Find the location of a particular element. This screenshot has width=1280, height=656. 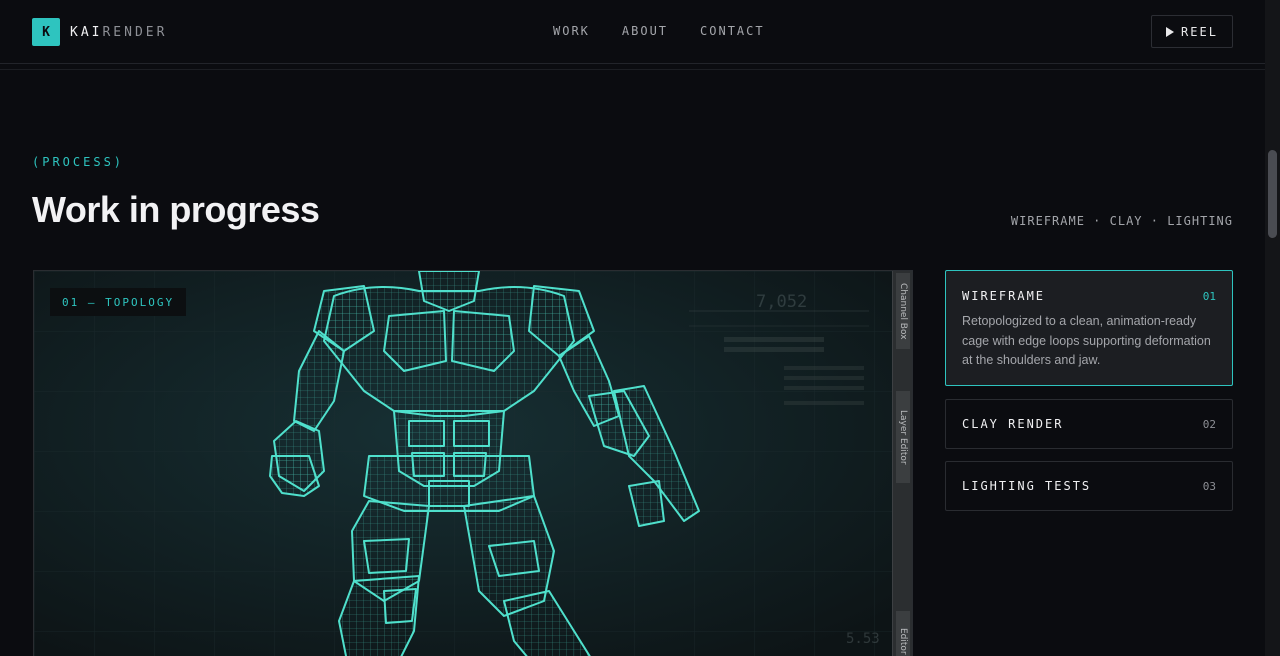

nav-link-about: ABOUT is located at coordinates (645, 31).